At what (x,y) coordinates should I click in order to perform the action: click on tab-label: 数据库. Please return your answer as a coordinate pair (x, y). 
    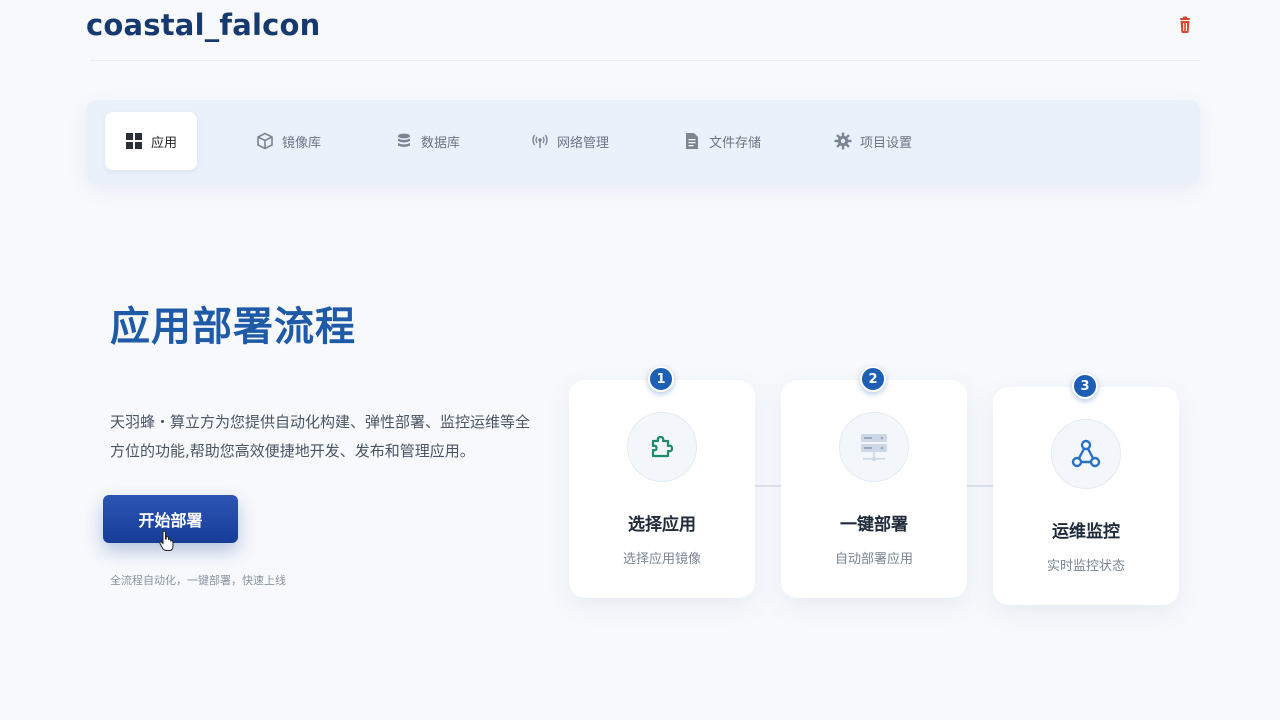
    Looking at the image, I should click on (441, 143).